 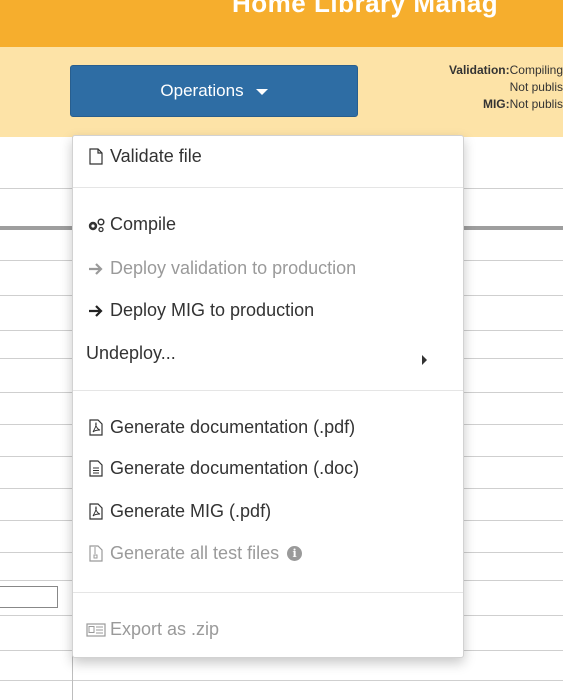 I want to click on archive-file-icon, so click(x=96, y=553).